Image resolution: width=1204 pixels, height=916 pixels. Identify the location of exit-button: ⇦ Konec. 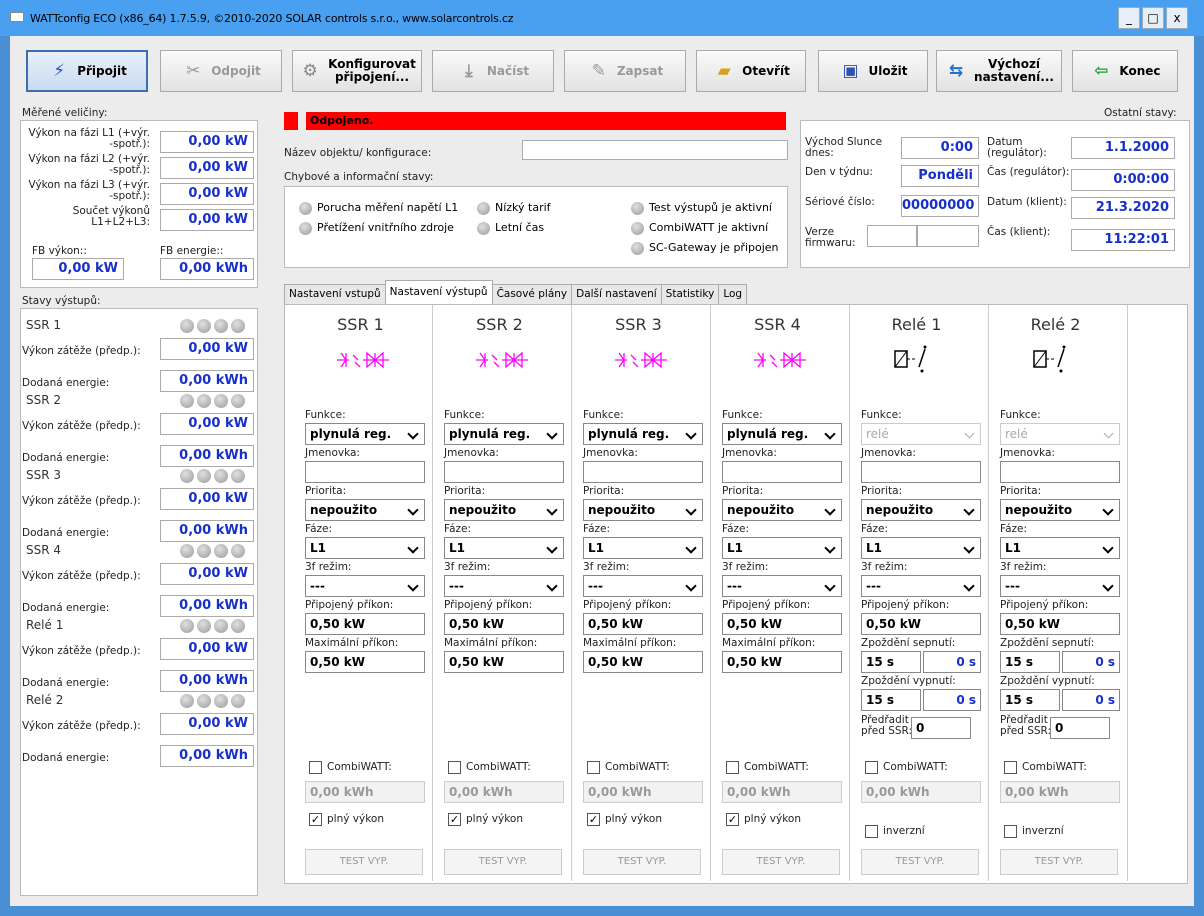
(1125, 71).